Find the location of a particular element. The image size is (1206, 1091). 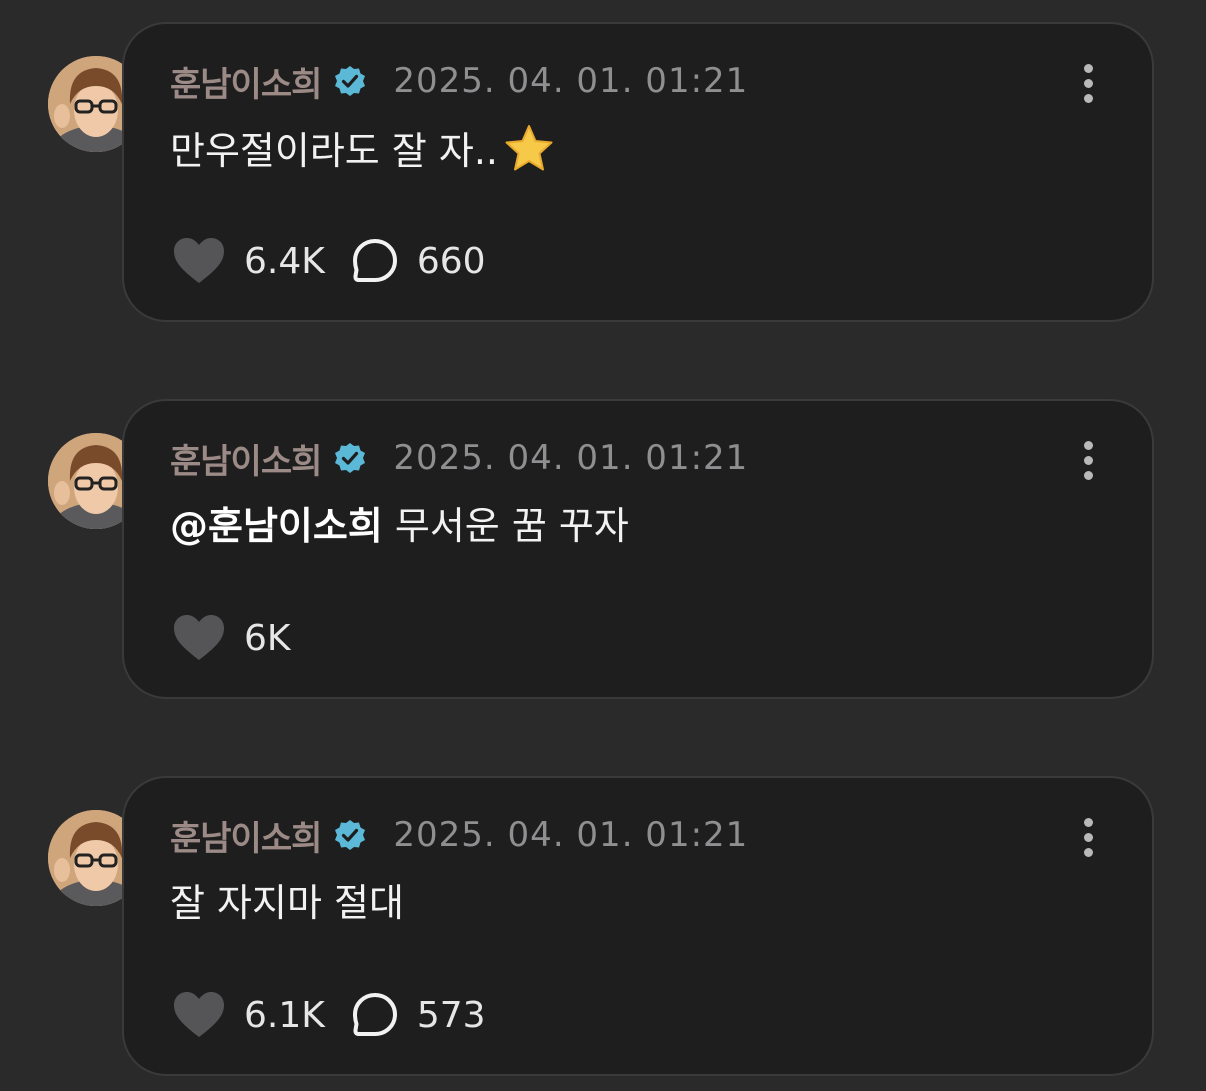

like-count: 6.4K is located at coordinates (284, 261).